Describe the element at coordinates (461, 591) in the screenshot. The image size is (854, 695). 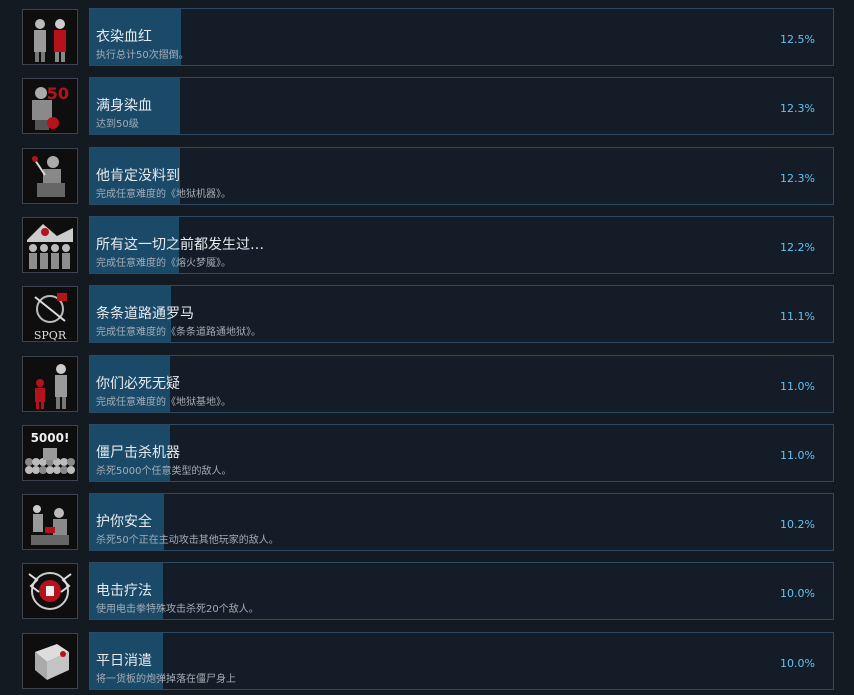
I see `achievement-card: 电击疗法使用电击拳特殊攻击杀死20个敌人。 10.0%` at that location.